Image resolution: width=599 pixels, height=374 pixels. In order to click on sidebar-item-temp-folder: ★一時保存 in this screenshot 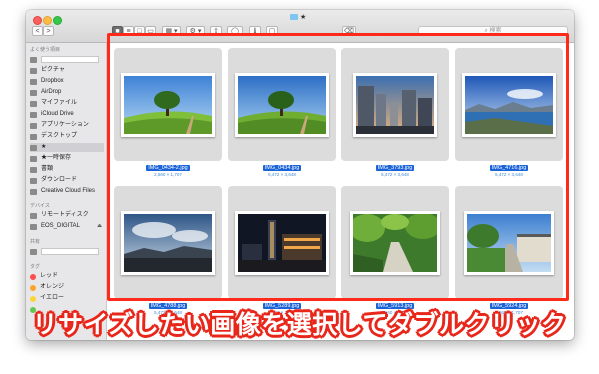, I will do `click(67, 158)`.